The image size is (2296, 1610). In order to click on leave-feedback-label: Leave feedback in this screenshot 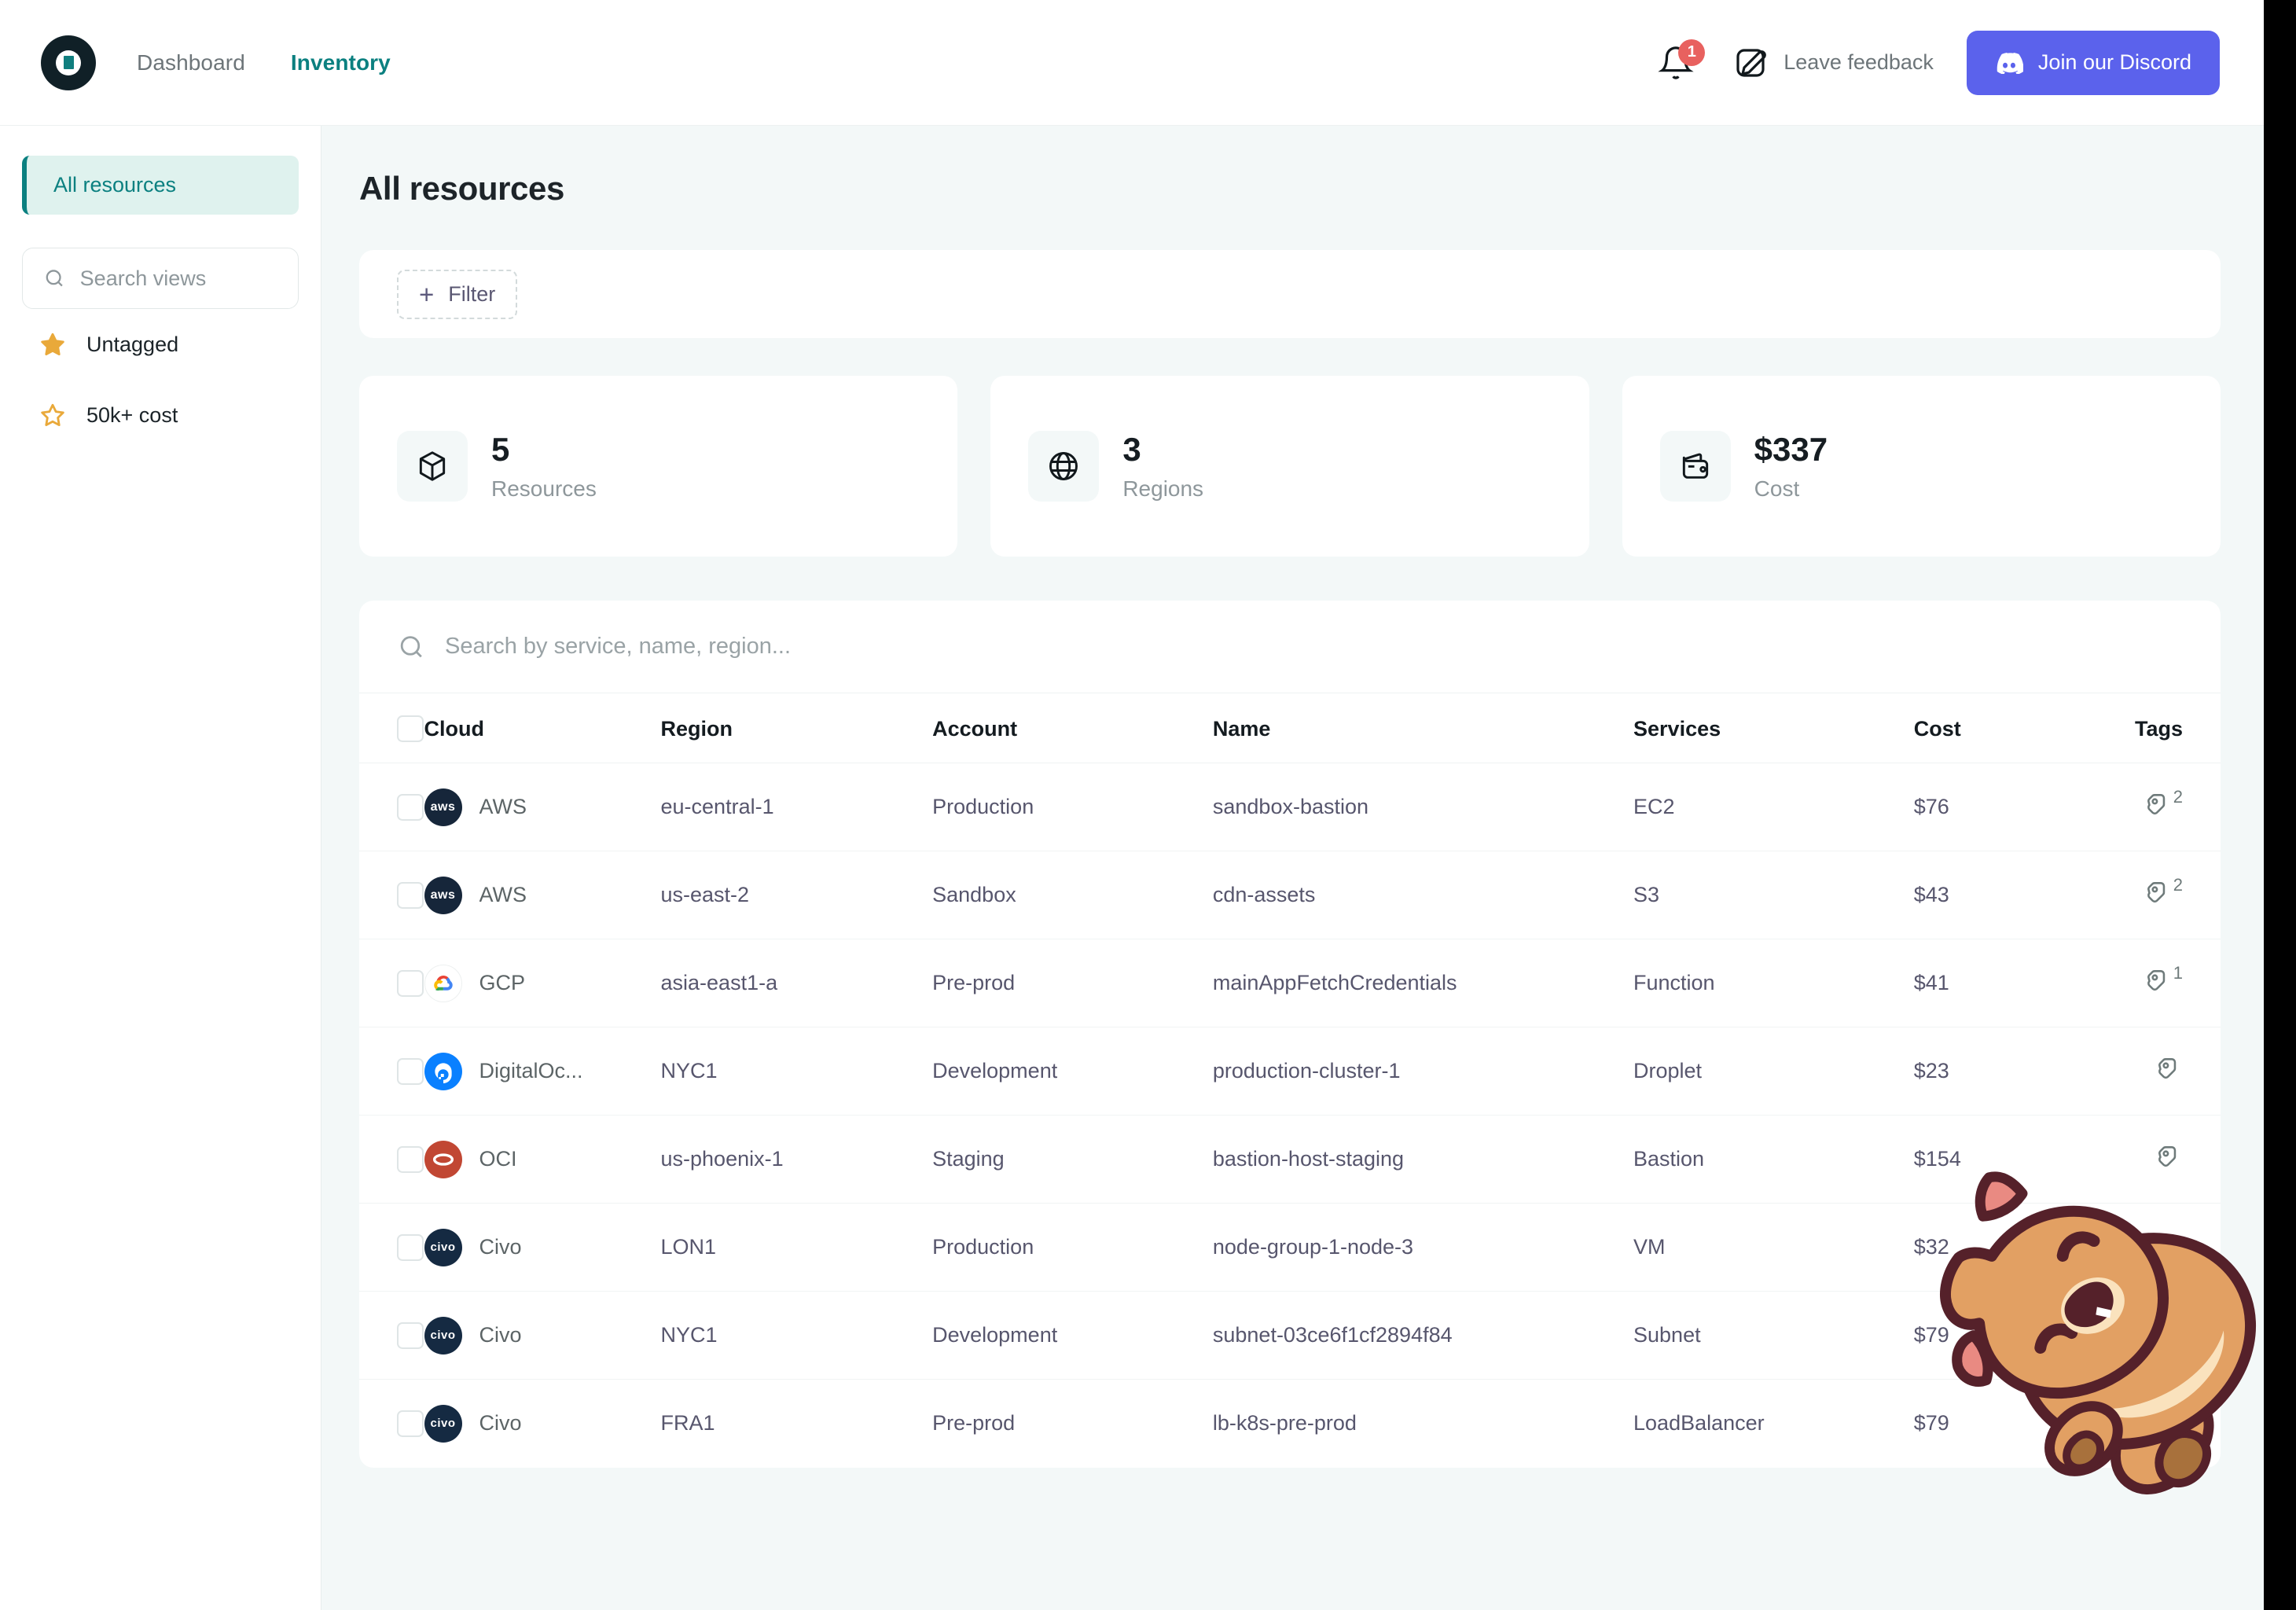, I will do `click(1859, 62)`.